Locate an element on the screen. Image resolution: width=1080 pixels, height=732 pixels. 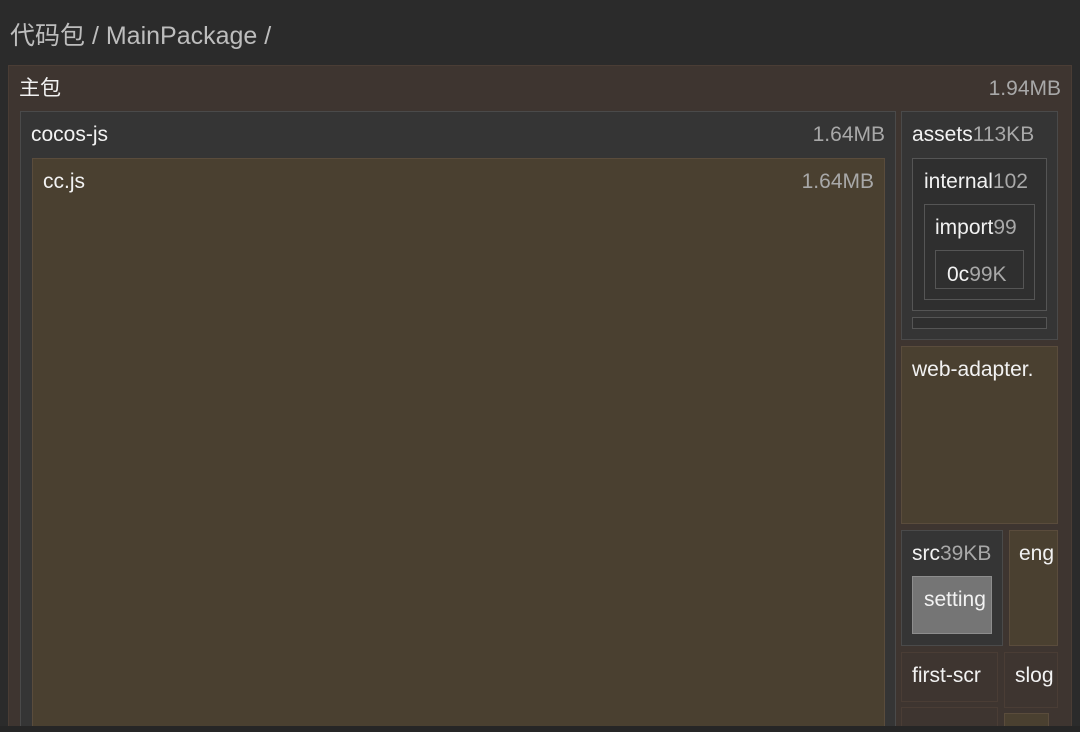
treemap-node-0c: 0c99K is located at coordinates (979, 269).